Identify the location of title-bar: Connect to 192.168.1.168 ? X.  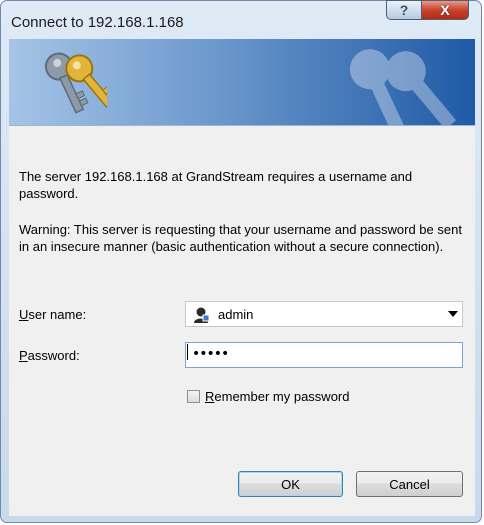
(241, 19).